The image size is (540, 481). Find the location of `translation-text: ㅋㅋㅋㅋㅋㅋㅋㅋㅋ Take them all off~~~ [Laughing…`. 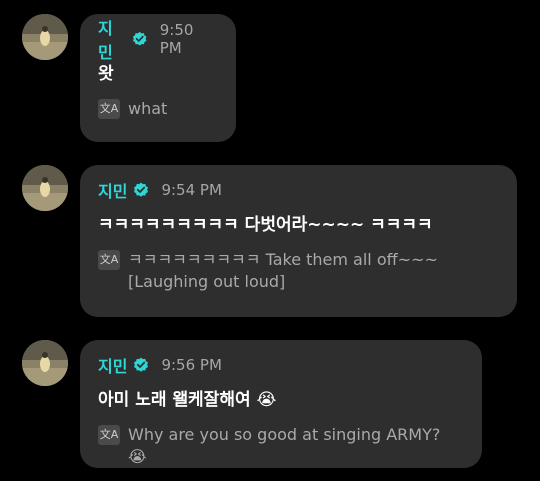

translation-text: ㅋㅋㅋㅋㅋㅋㅋㅋㅋ Take them all off~~~ [Laughing… is located at coordinates (283, 270).